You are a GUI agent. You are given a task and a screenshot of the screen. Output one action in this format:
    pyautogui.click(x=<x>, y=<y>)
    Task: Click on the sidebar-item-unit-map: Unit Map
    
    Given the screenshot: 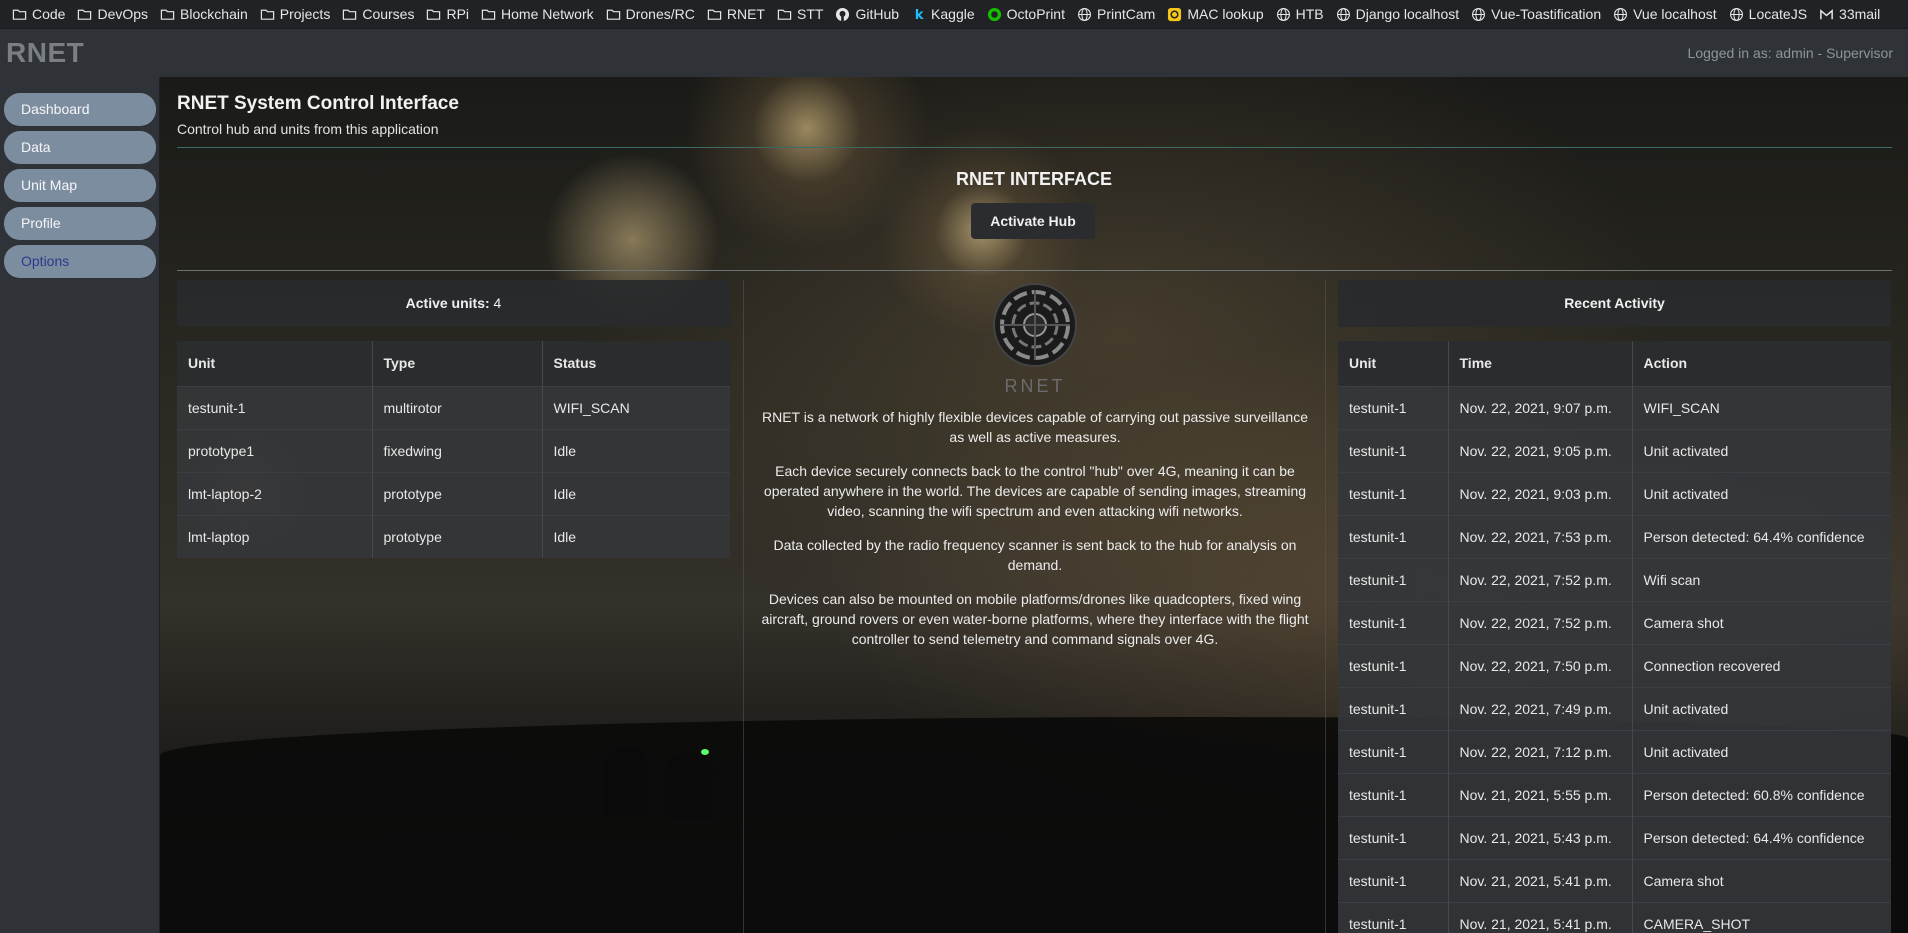 What is the action you would take?
    pyautogui.click(x=80, y=185)
    